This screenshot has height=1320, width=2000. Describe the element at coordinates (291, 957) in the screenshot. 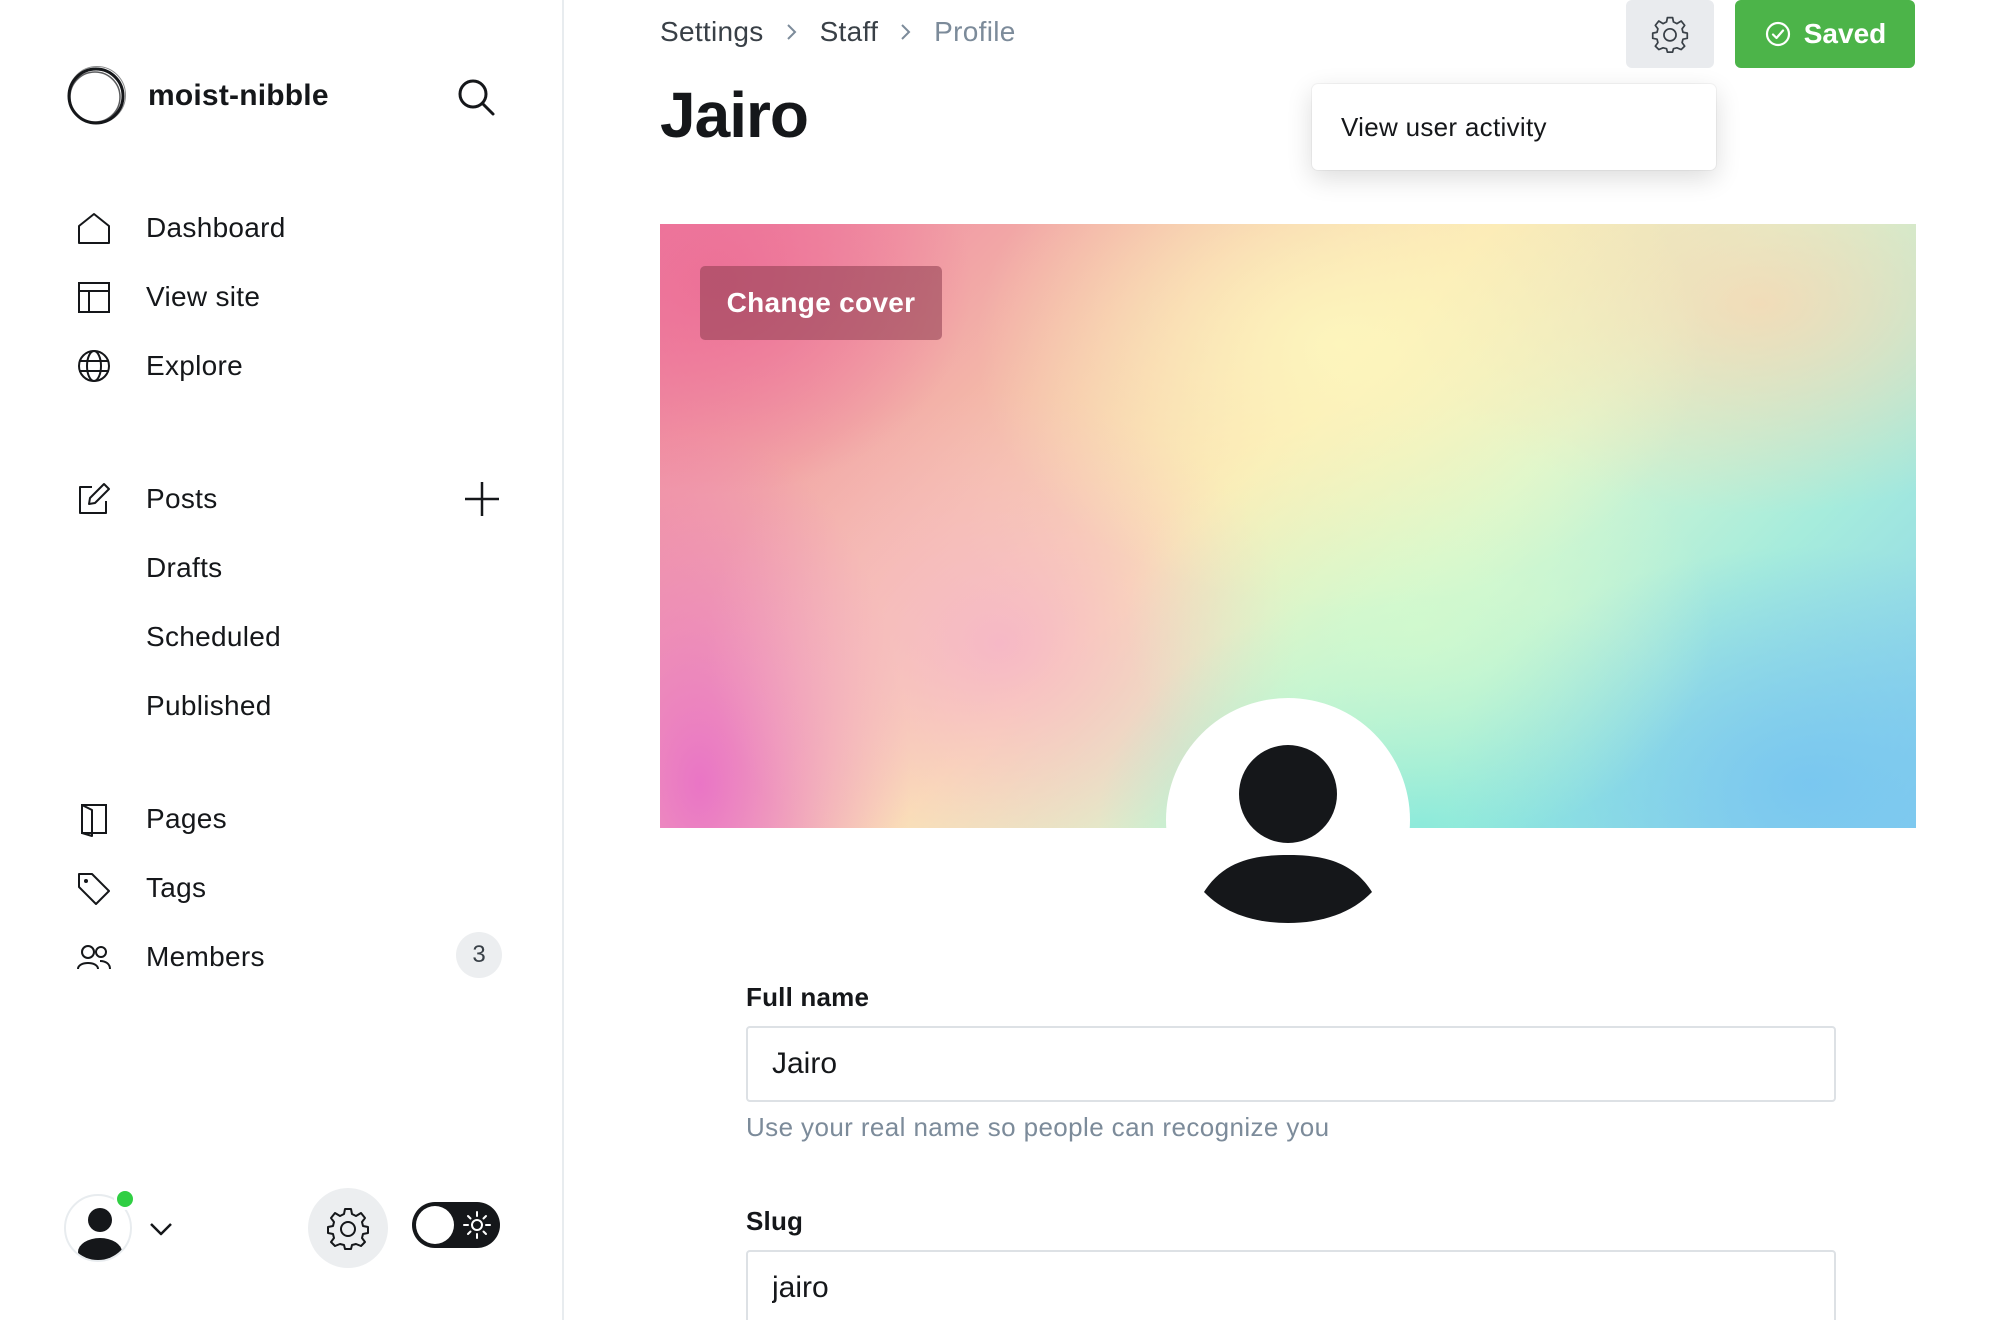

I see `nav-members: Members` at that location.